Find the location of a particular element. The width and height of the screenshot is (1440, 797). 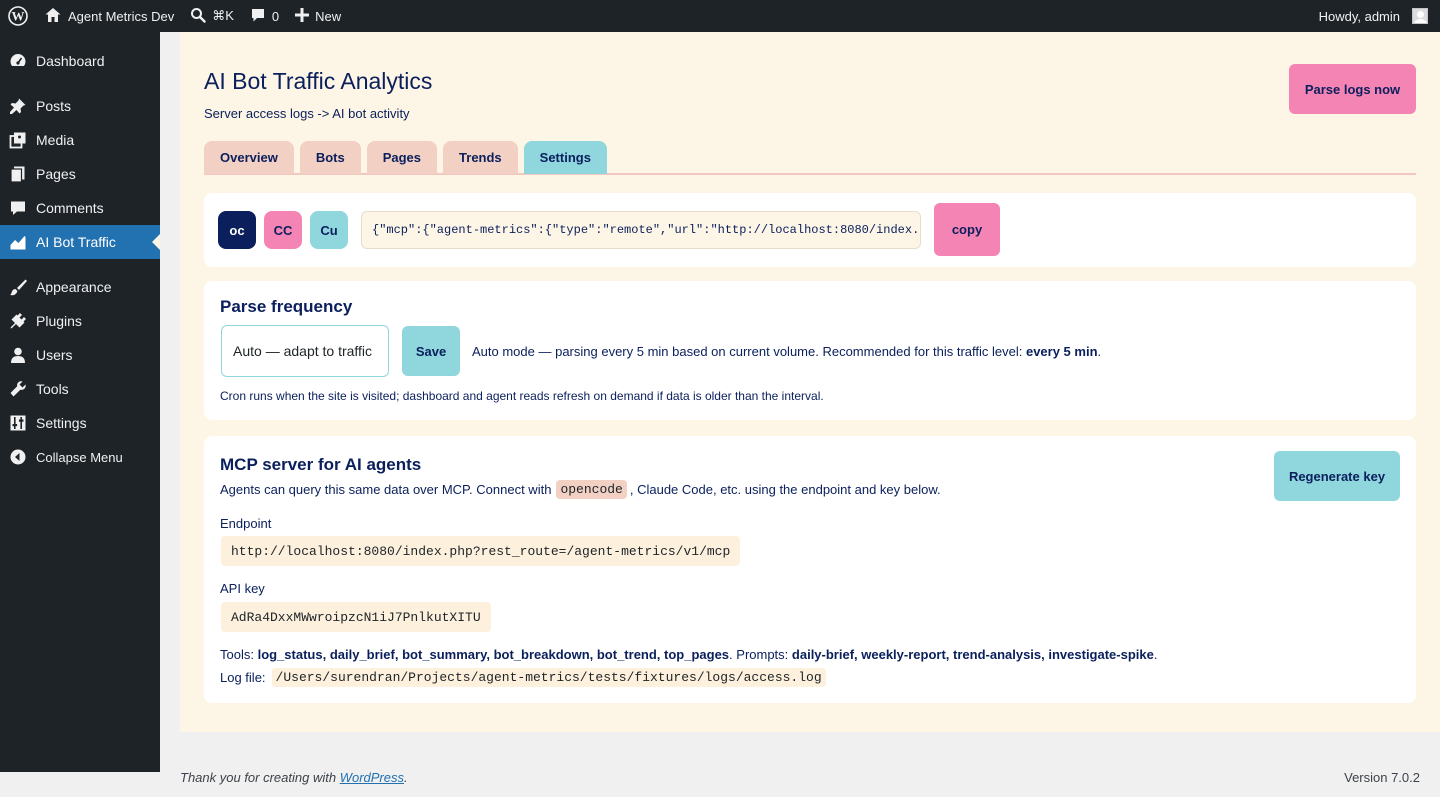

sidebar-item-appearance: Appearance is located at coordinates (80, 287).